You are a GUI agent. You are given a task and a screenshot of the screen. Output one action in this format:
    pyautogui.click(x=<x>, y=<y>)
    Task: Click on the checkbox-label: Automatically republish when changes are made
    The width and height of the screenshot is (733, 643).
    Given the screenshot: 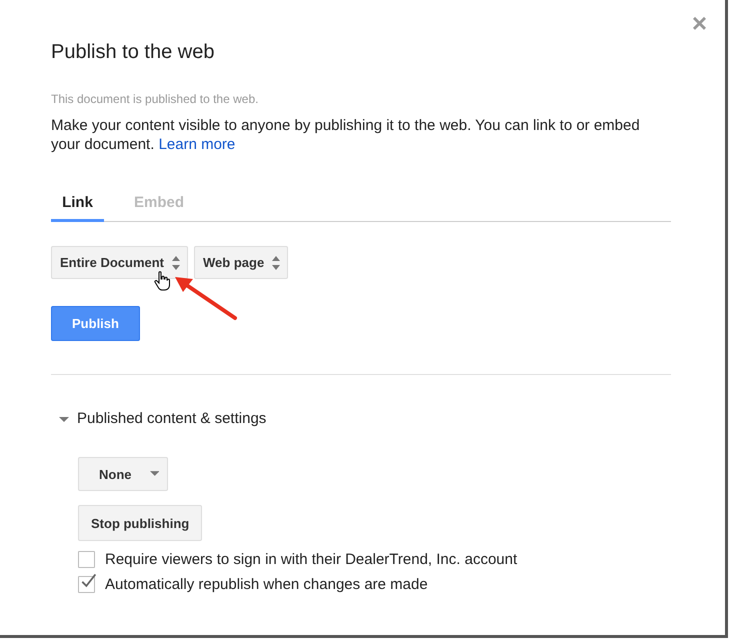 What is the action you would take?
    pyautogui.click(x=266, y=584)
    